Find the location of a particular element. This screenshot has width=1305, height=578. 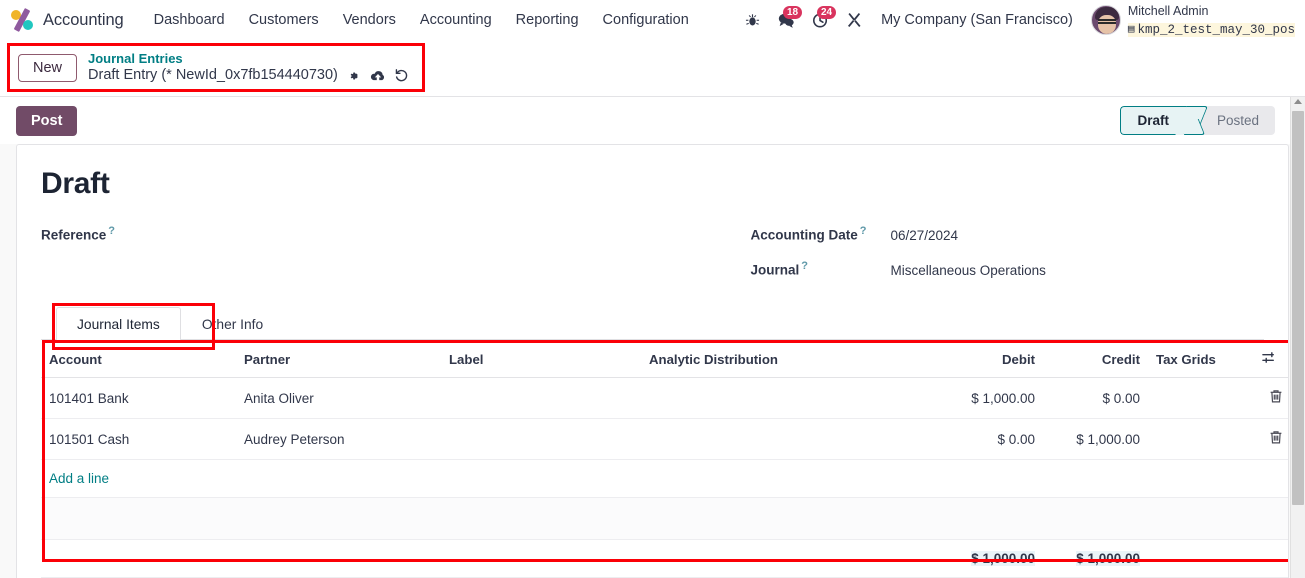

activities-badge: 24 is located at coordinates (826, 12).